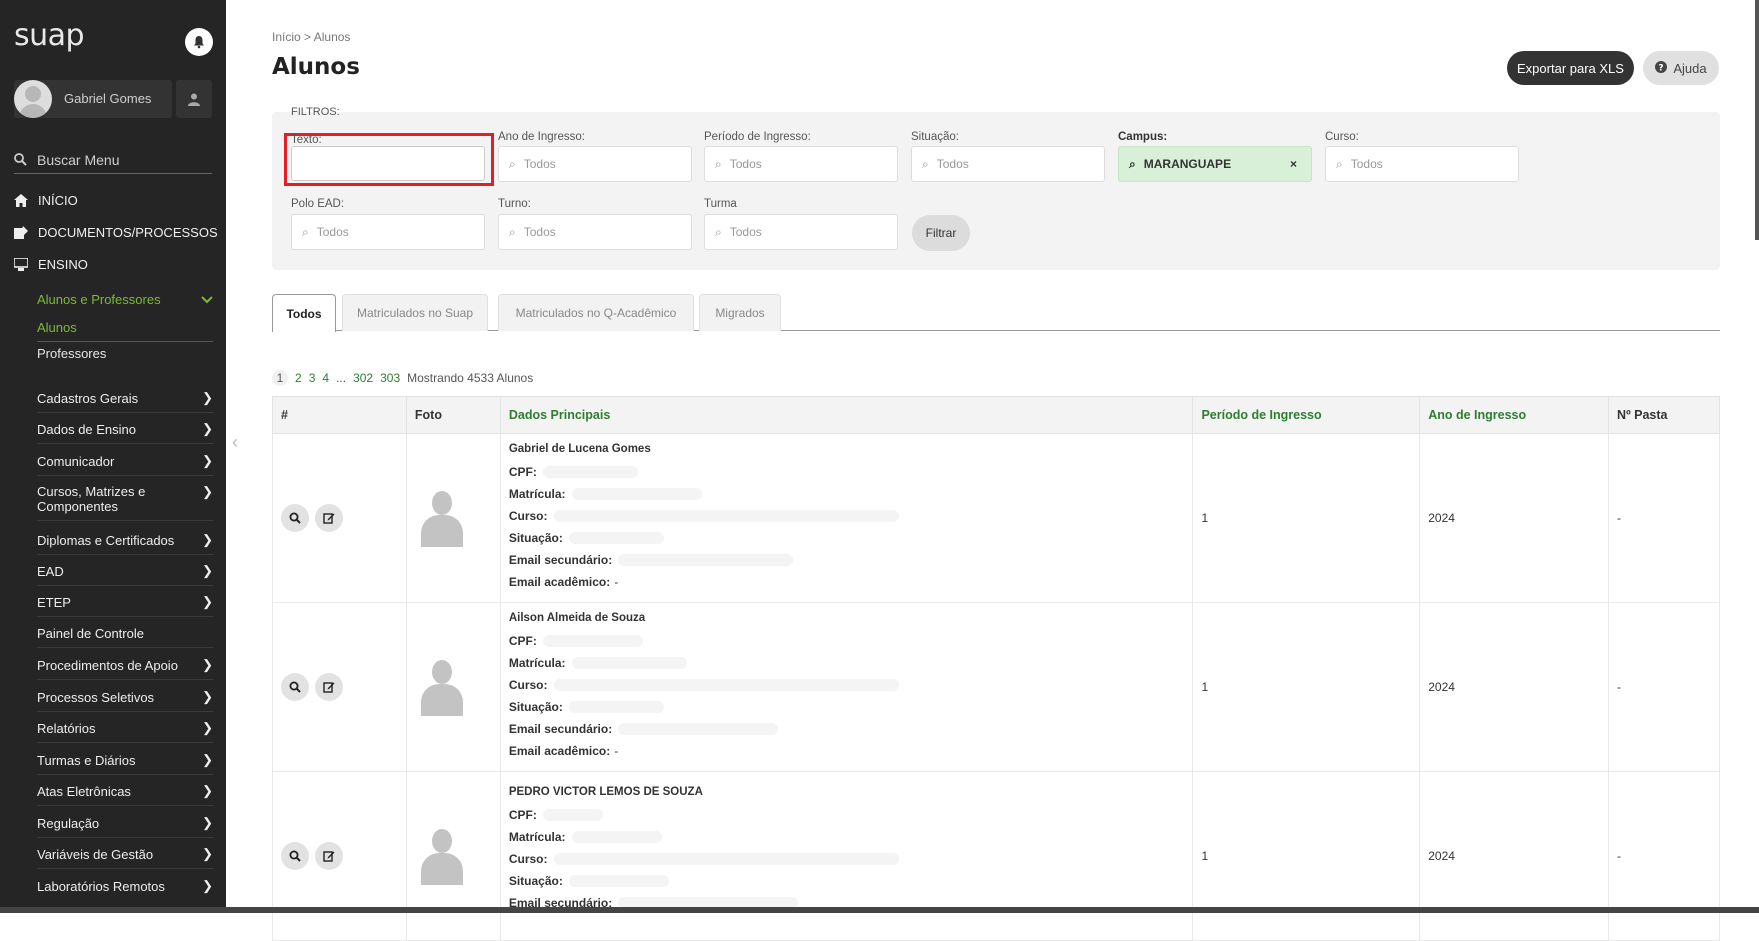  What do you see at coordinates (332, 37) in the screenshot?
I see `breadcrumb-current: Alunos` at bounding box center [332, 37].